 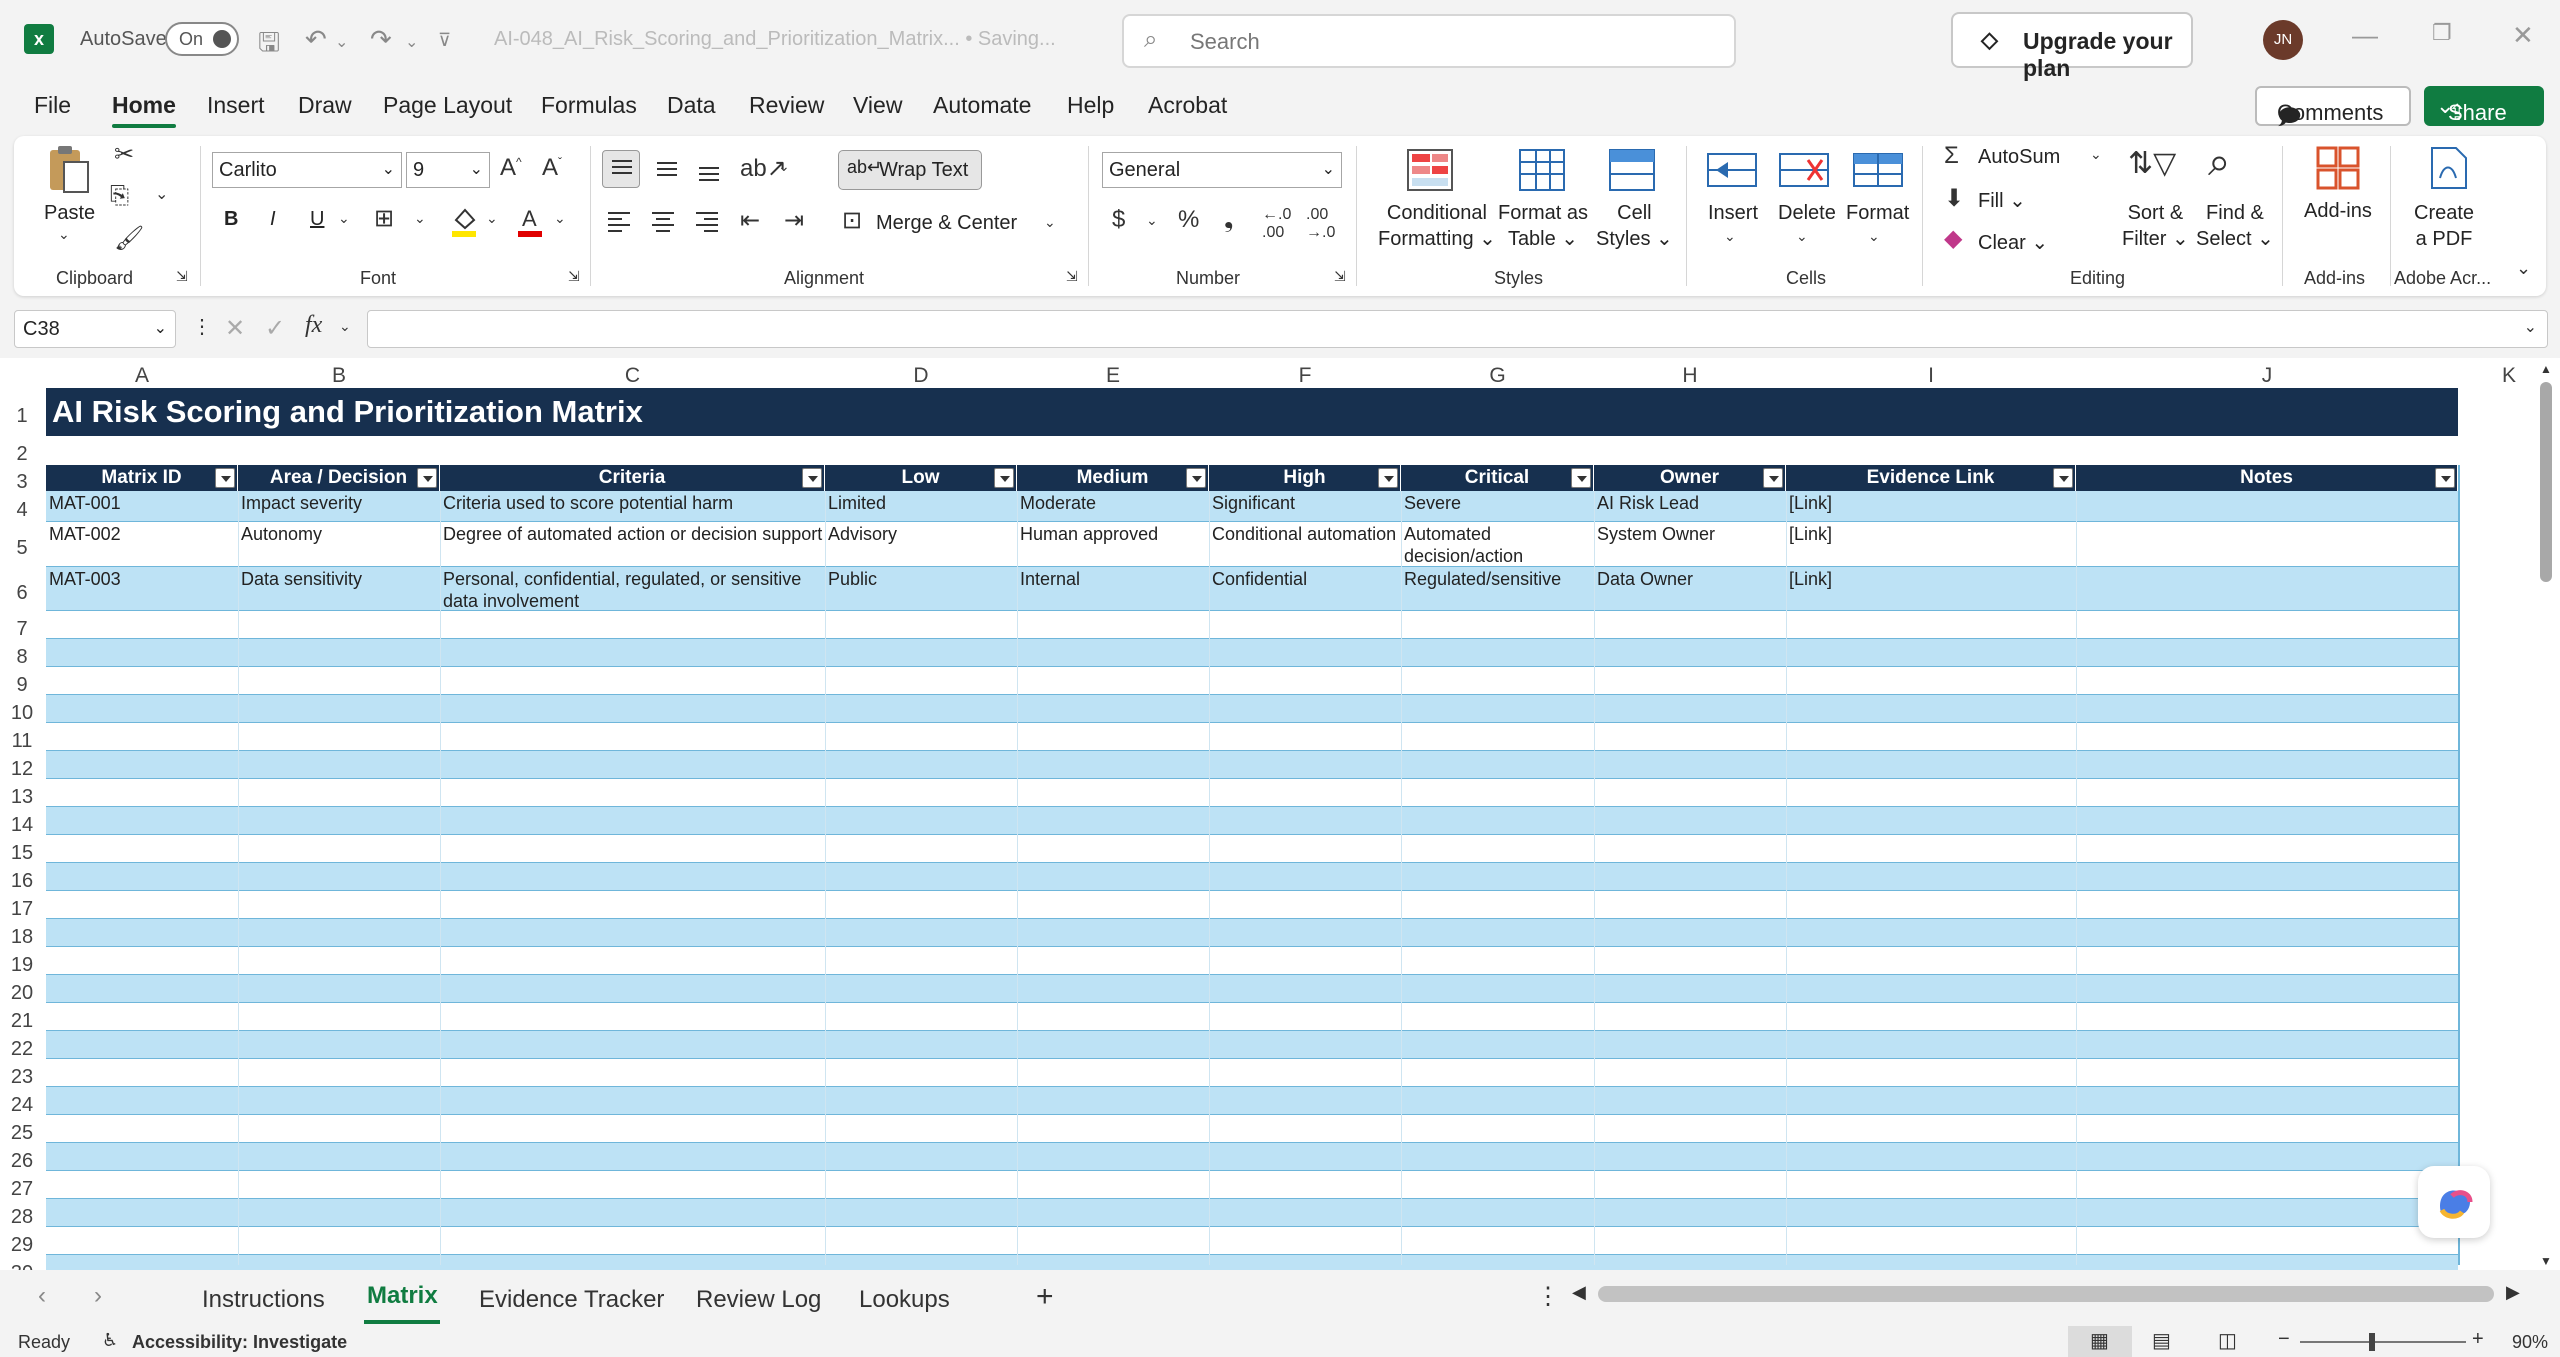 I want to click on column-header-j: J, so click(x=2267, y=373).